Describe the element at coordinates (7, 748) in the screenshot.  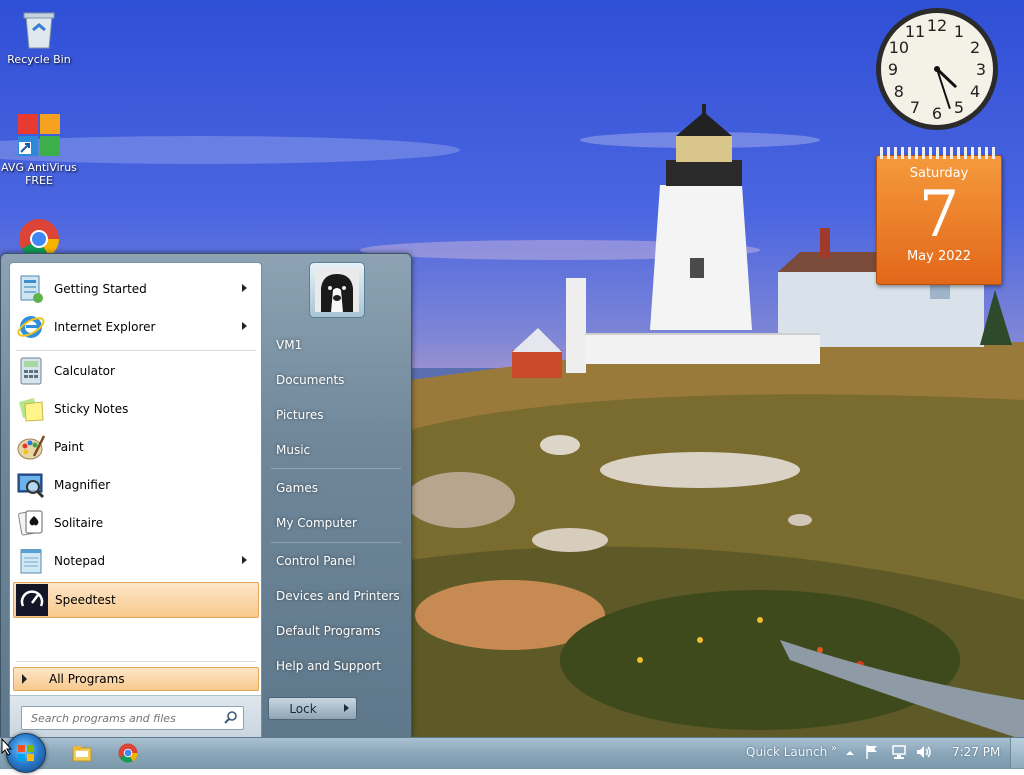
I see `mouse-cursor-icon` at that location.